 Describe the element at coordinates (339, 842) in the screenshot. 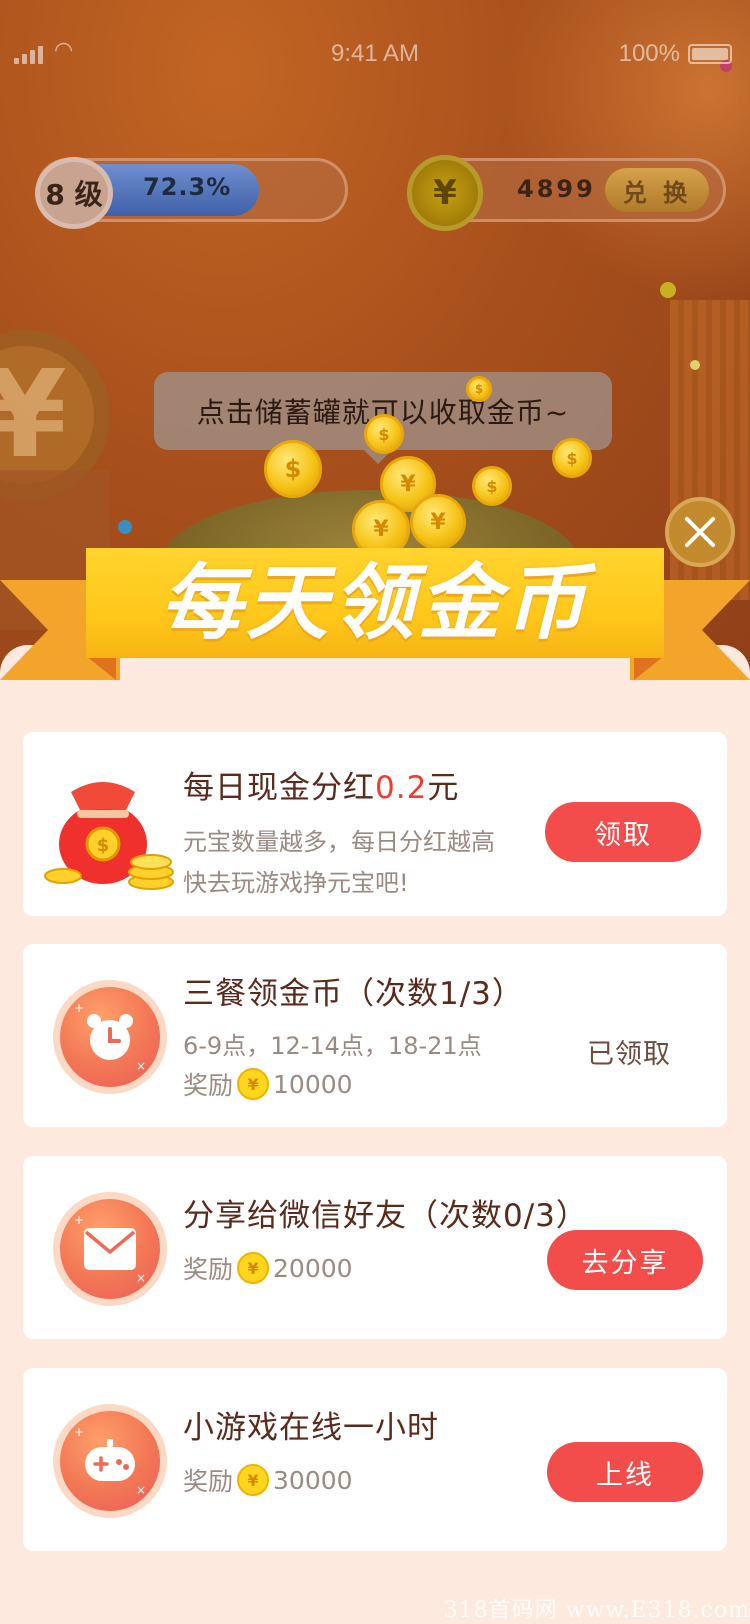

I see `task-description: 元宝数量越多，每日分红越高` at that location.